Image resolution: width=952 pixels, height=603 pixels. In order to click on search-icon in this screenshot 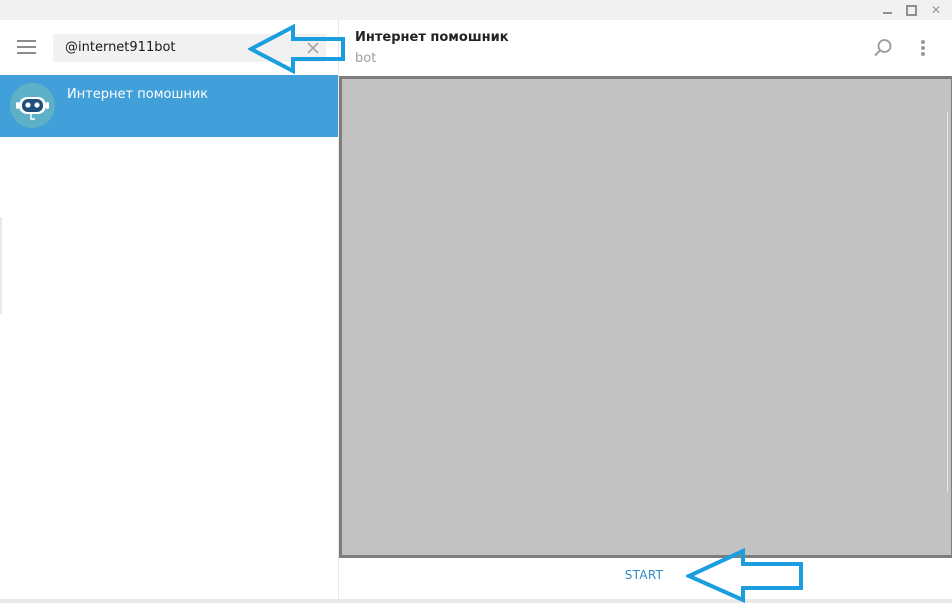, I will do `click(883, 48)`.